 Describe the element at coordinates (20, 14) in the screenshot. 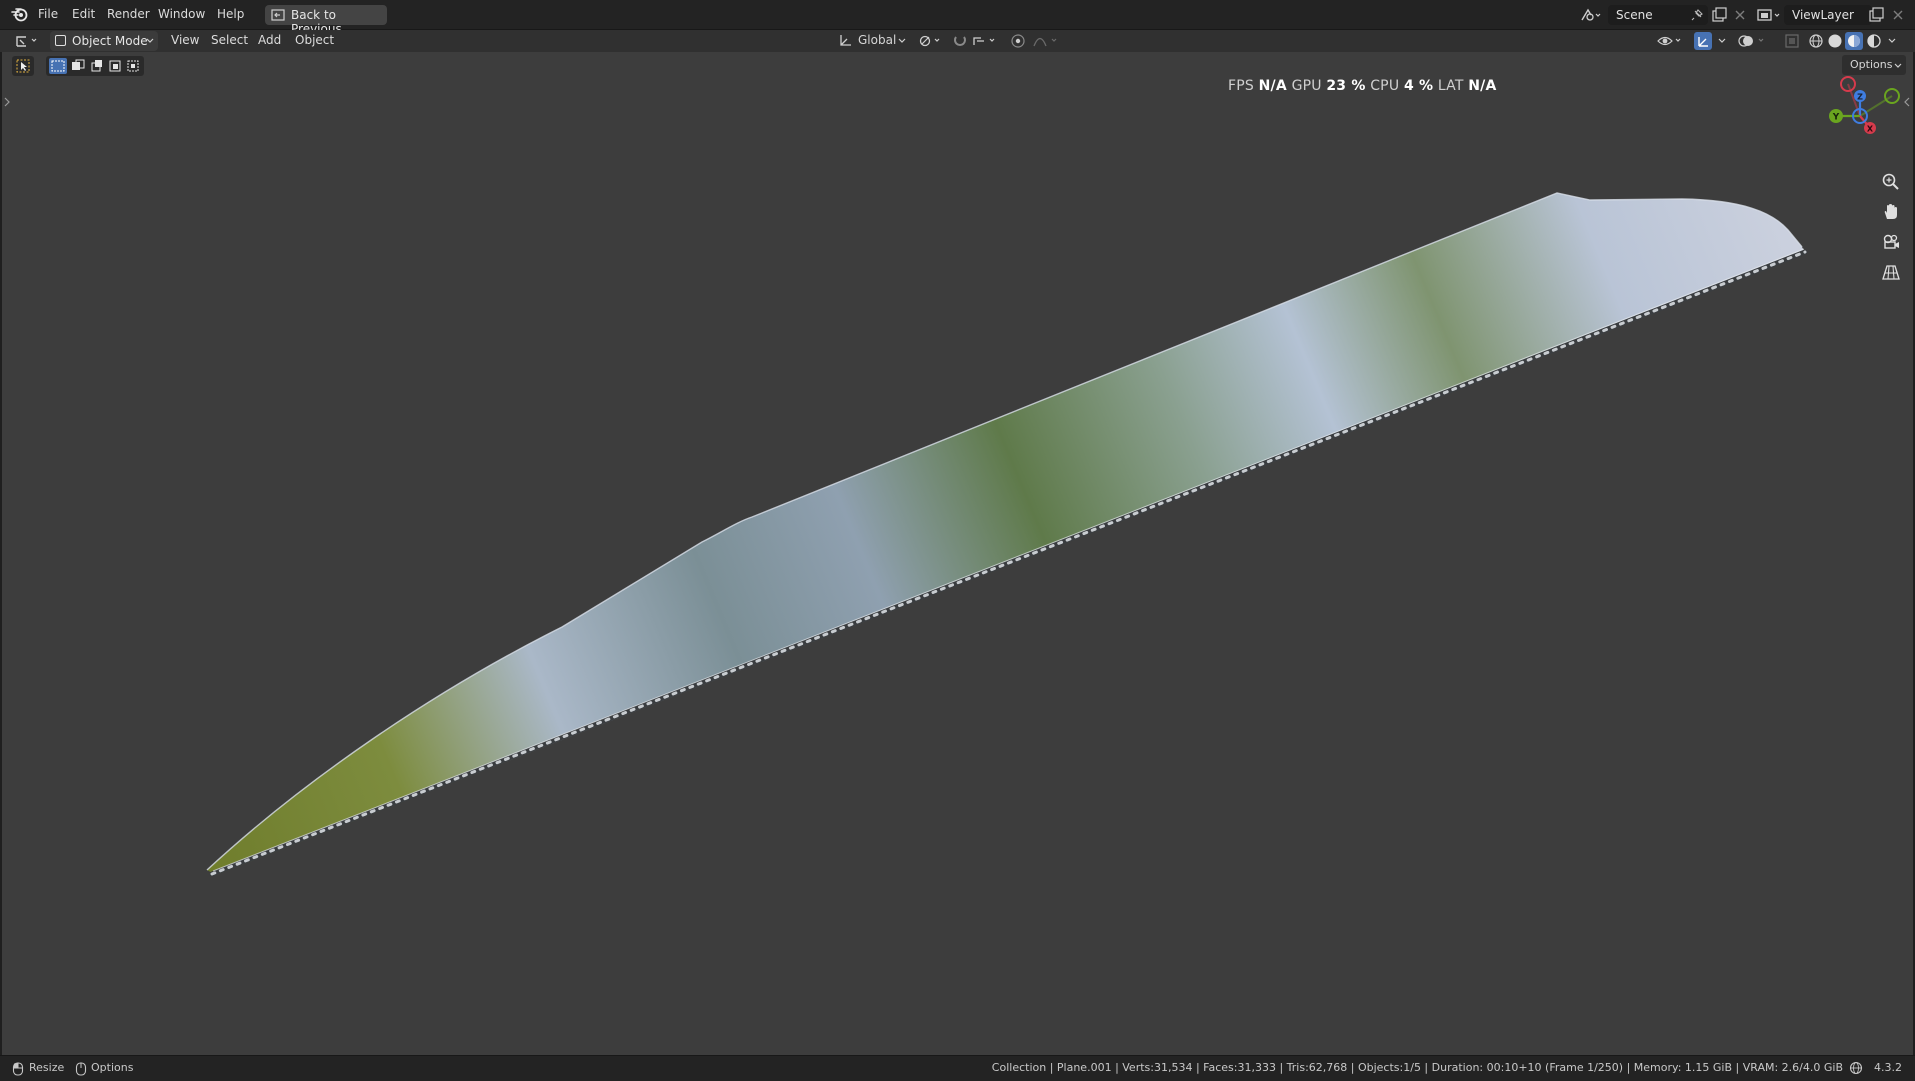

I see `blender-logo-icon` at that location.